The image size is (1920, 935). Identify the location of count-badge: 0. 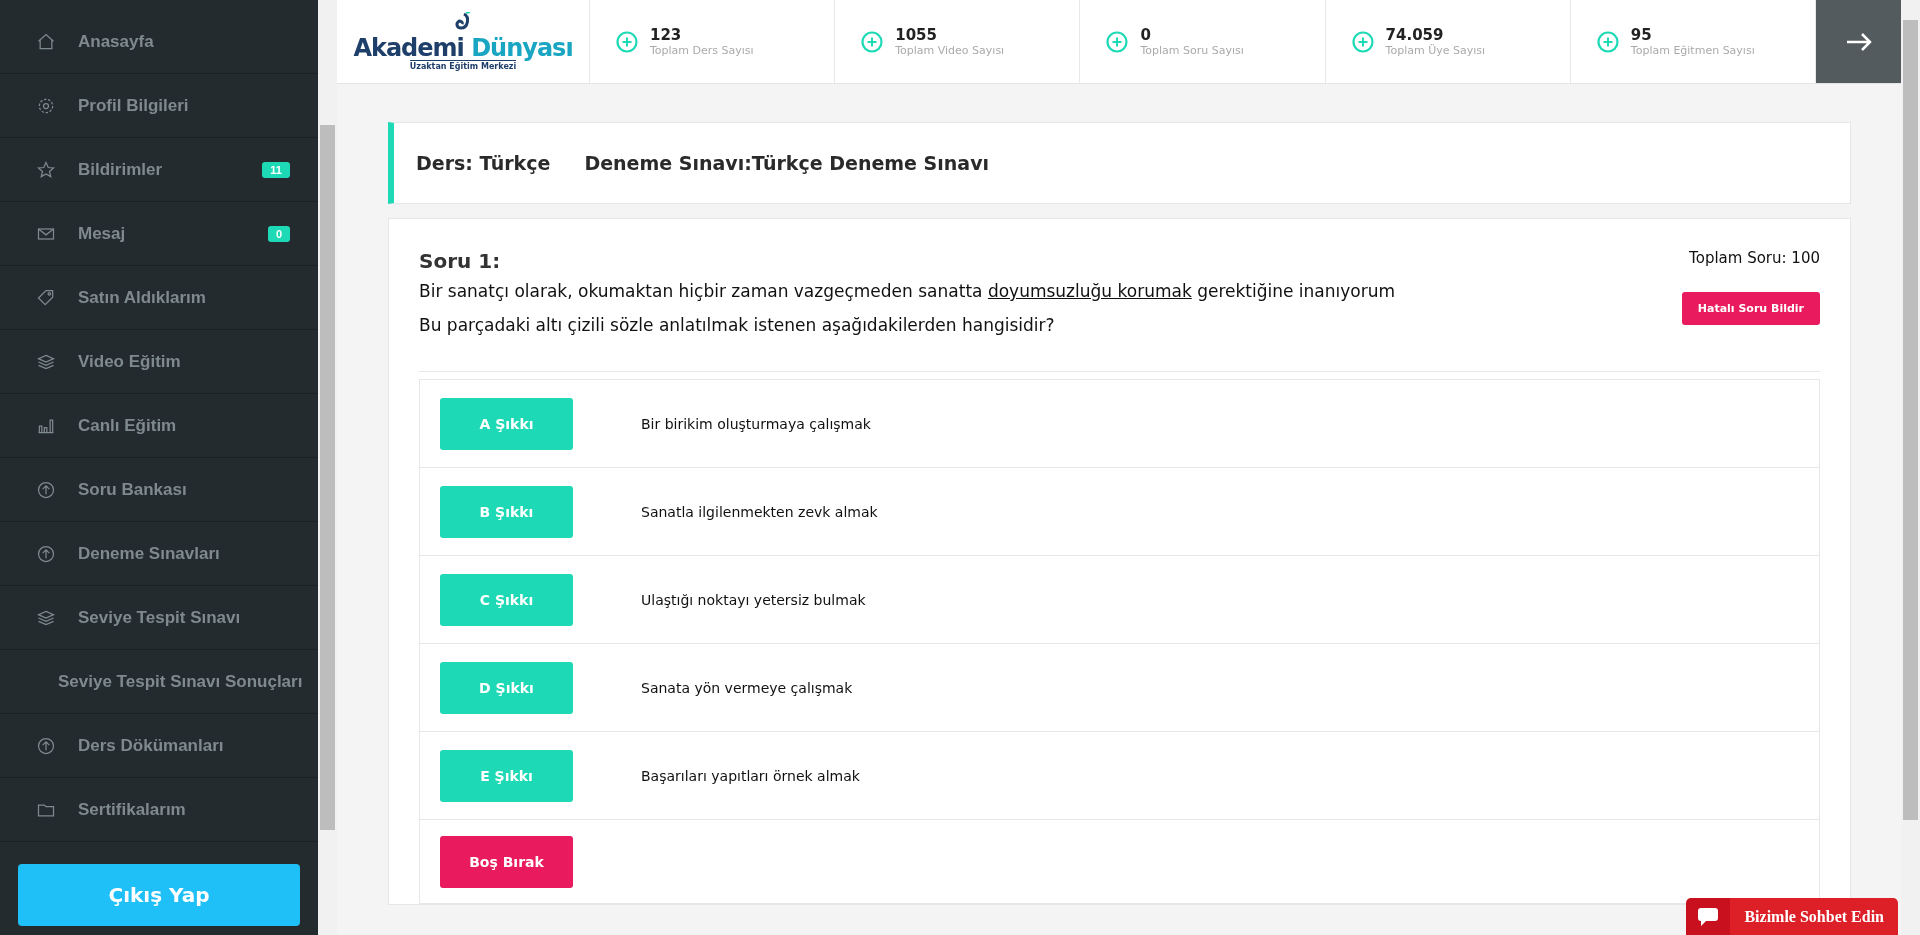
(278, 233).